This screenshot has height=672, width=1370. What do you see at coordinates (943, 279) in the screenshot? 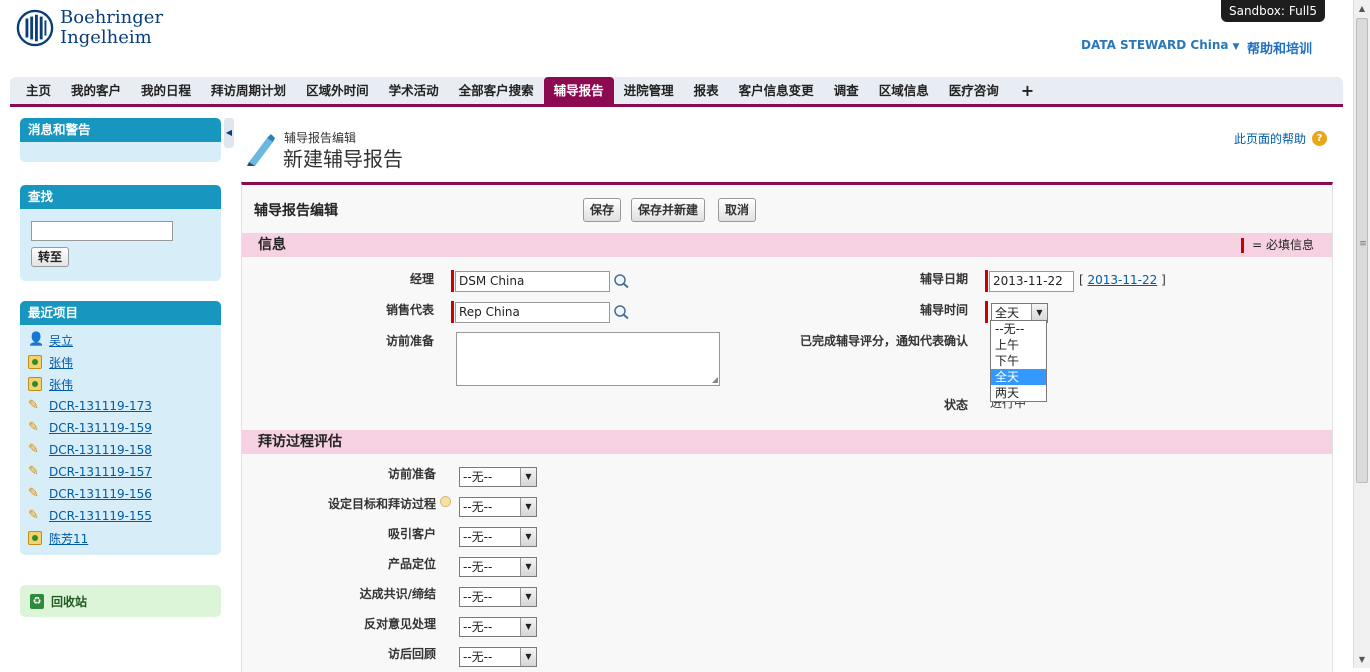
I see `coaching-date-label: 辅导日期` at bounding box center [943, 279].